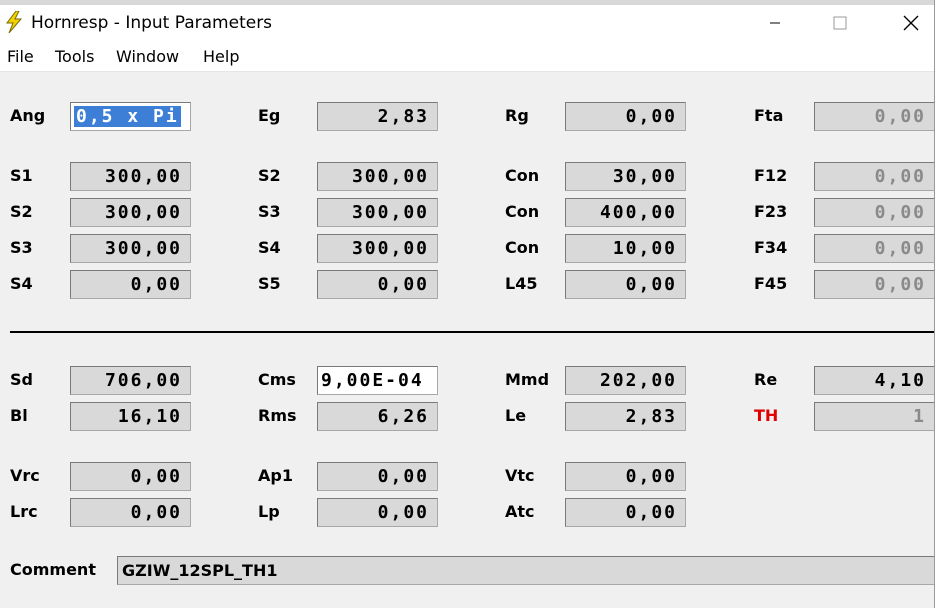  Describe the element at coordinates (771, 247) in the screenshot. I see `label-f34: F34` at that location.